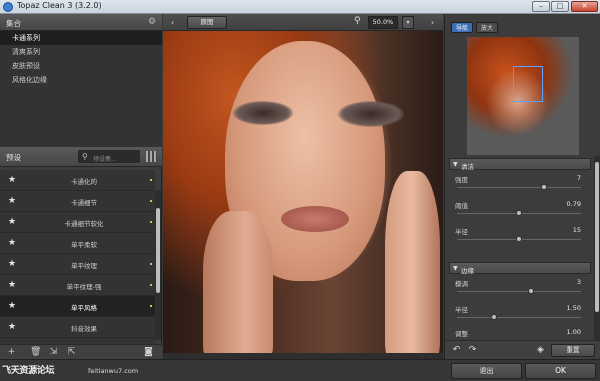 The height and width of the screenshot is (381, 600). Describe the element at coordinates (13, 157) in the screenshot. I see `presets-title: 预设` at that location.